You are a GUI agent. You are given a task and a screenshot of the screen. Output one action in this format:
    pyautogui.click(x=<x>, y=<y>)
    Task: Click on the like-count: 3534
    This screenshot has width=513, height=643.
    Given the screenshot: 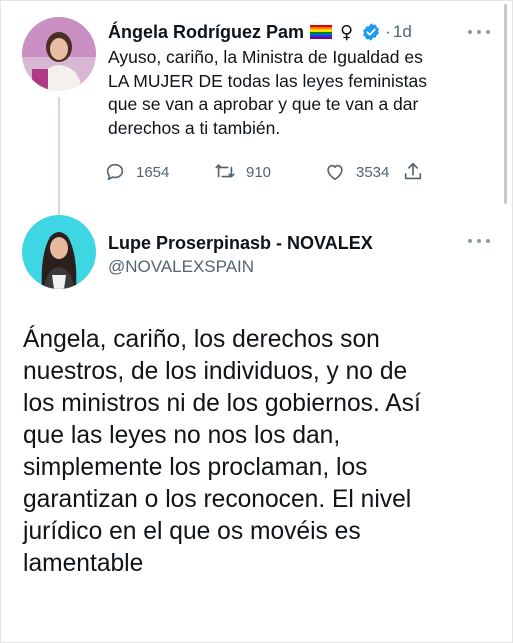 What is the action you would take?
    pyautogui.click(x=373, y=172)
    